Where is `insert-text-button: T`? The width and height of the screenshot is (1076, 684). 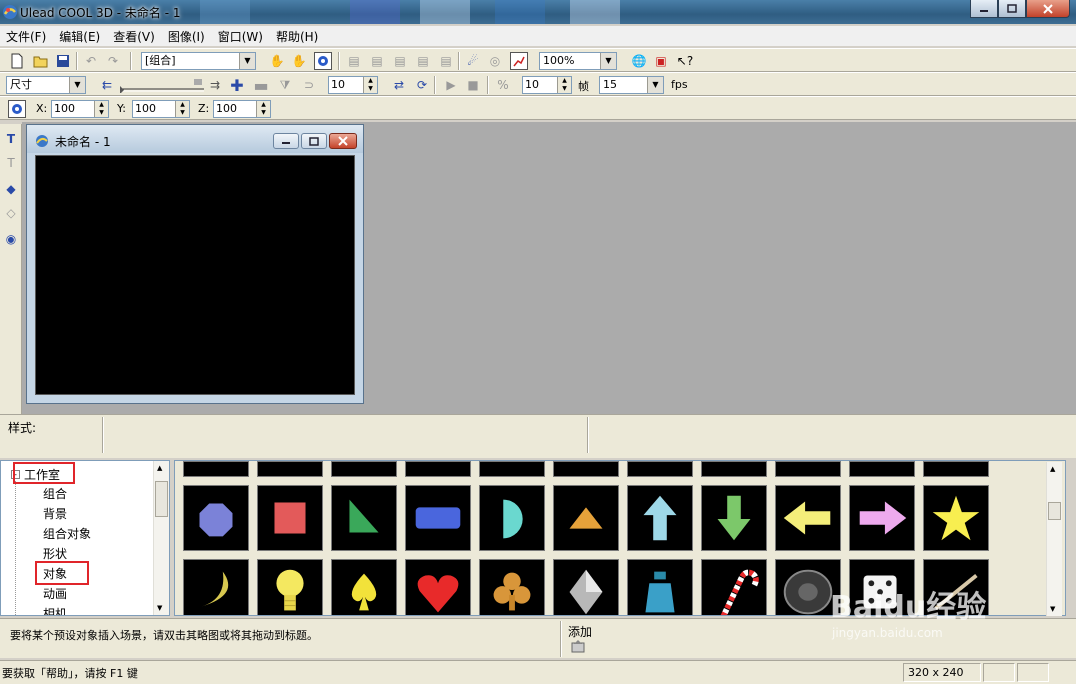 insert-text-button: T is located at coordinates (11, 139).